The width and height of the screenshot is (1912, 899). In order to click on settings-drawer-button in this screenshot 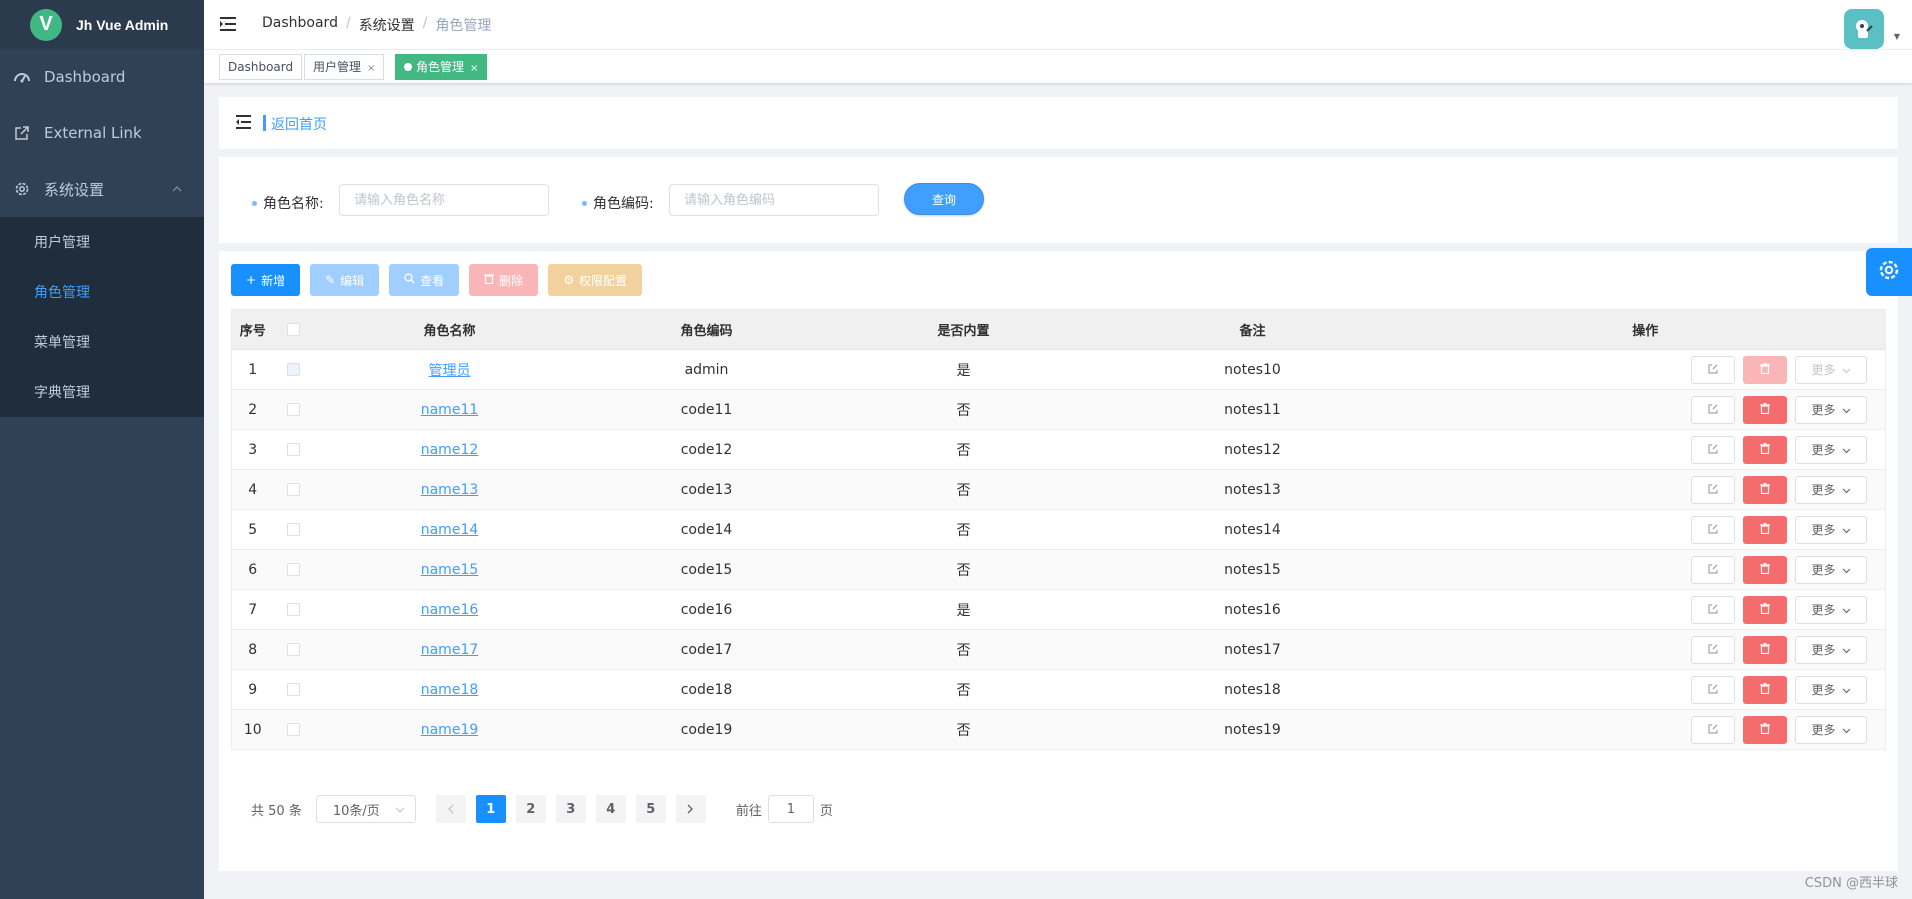, I will do `click(1889, 272)`.